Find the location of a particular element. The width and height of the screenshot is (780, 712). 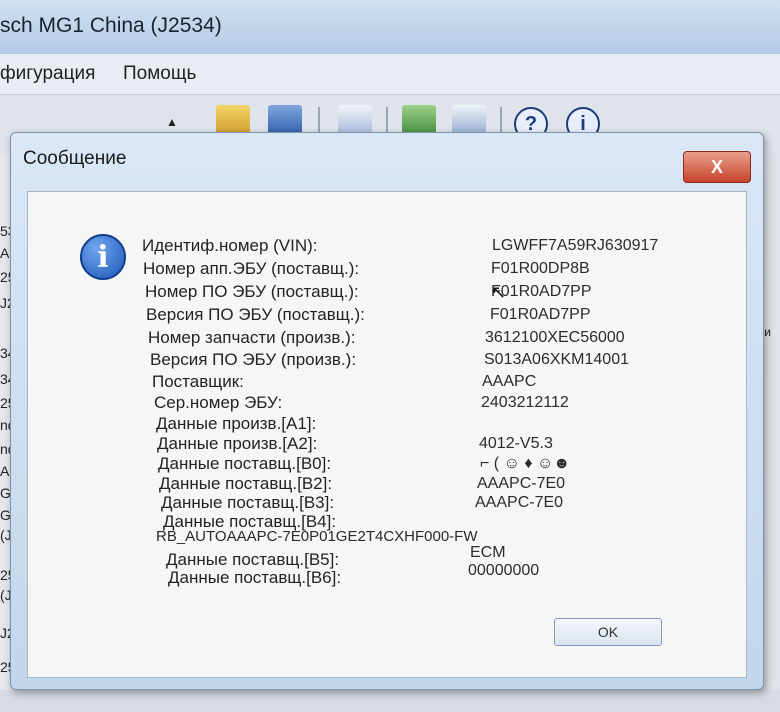

info-row-vin: Идентиф.номер (VIN): LGWFF7A59RJ630917 is located at coordinates (402, 247).